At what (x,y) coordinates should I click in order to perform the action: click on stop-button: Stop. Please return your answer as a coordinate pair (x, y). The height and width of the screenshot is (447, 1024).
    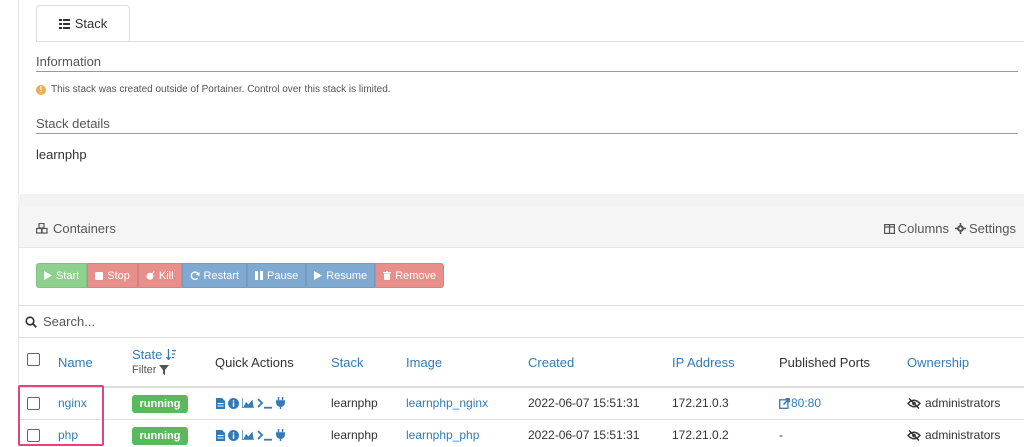
    Looking at the image, I should click on (112, 275).